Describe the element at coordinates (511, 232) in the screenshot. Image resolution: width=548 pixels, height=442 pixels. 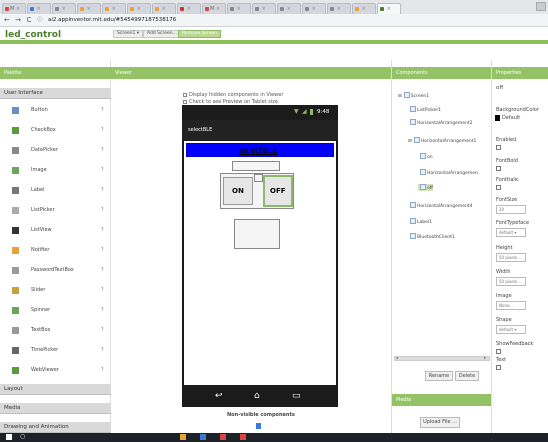
I see `property-value-fonttypeface: default ▾` at that location.